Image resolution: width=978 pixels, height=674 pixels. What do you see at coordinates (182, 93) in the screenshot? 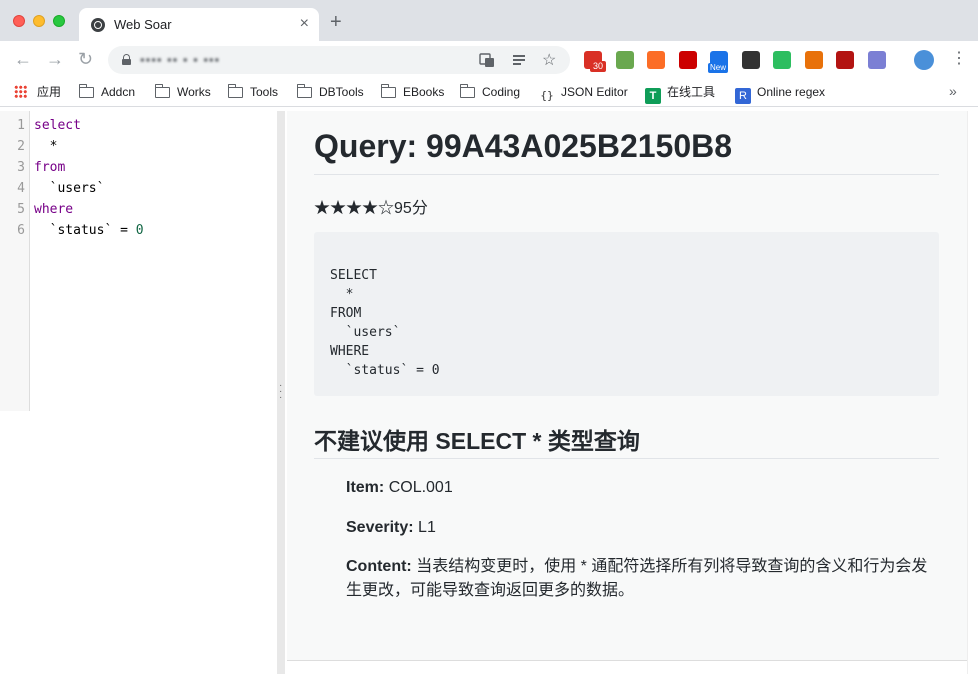
I see `bookmark-works: Works` at bounding box center [182, 93].